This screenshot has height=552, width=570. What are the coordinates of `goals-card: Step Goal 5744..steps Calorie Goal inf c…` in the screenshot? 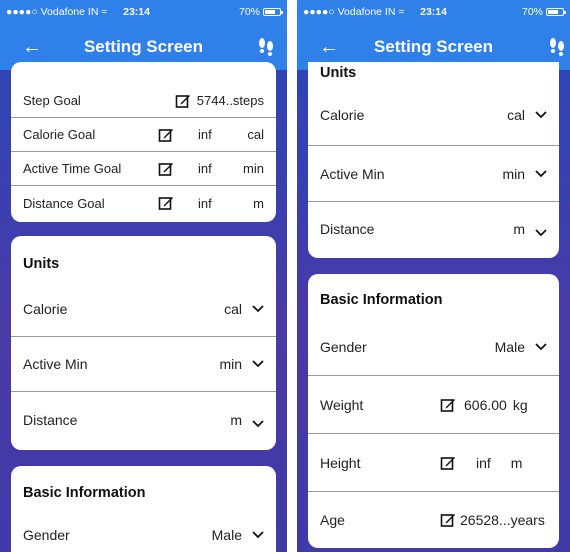 It's located at (143, 142).